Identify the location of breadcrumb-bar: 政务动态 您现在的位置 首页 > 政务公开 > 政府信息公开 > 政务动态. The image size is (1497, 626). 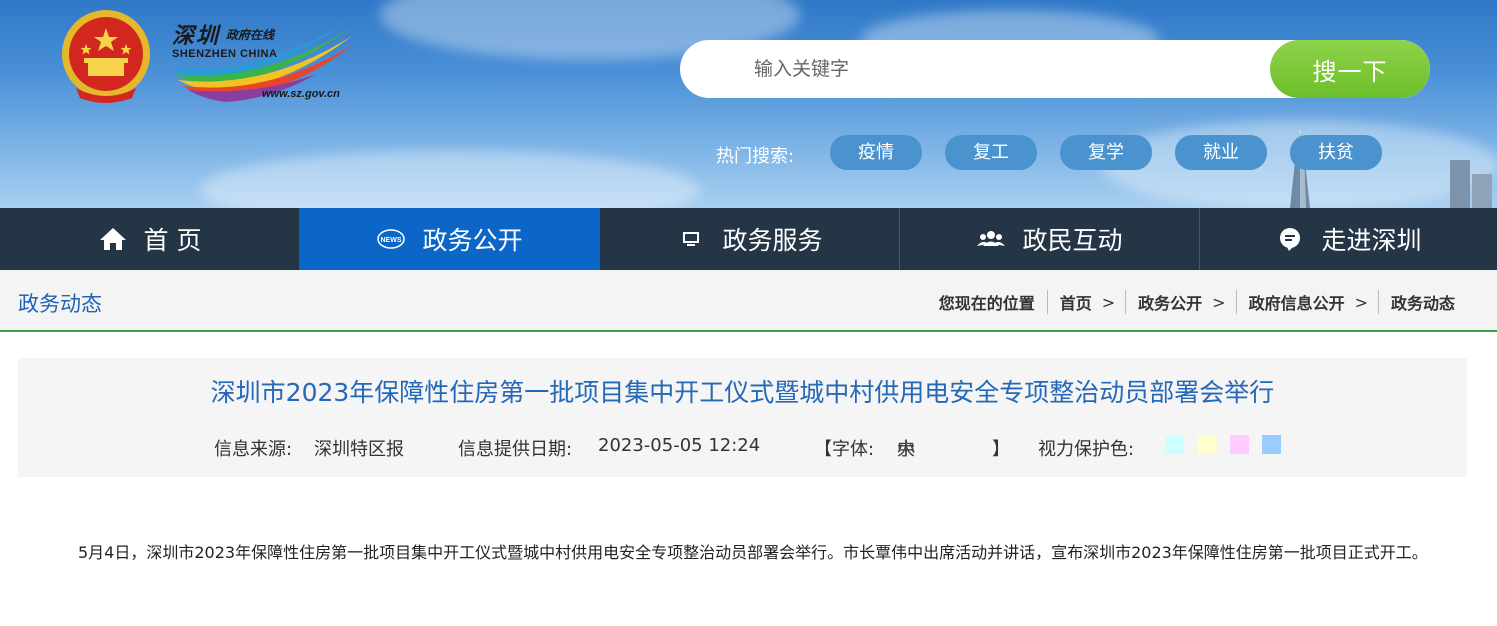
(748, 301).